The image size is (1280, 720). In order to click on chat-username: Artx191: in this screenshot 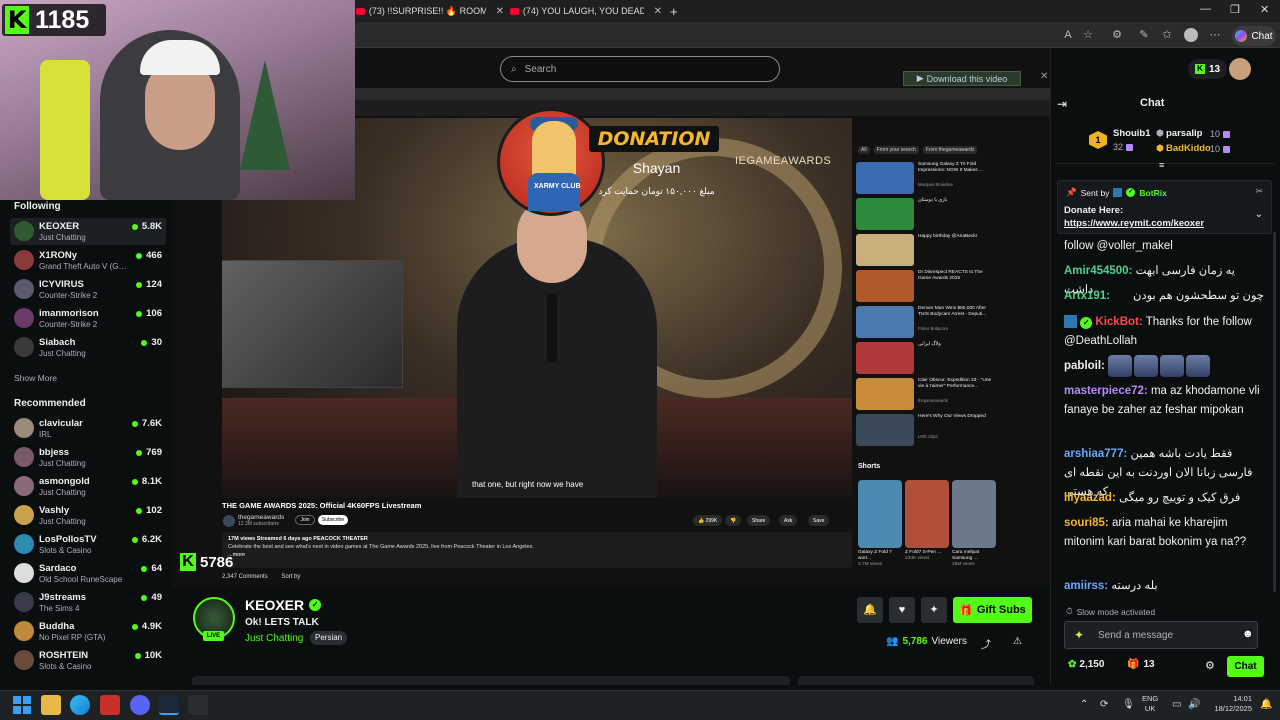, I will do `click(1087, 296)`.